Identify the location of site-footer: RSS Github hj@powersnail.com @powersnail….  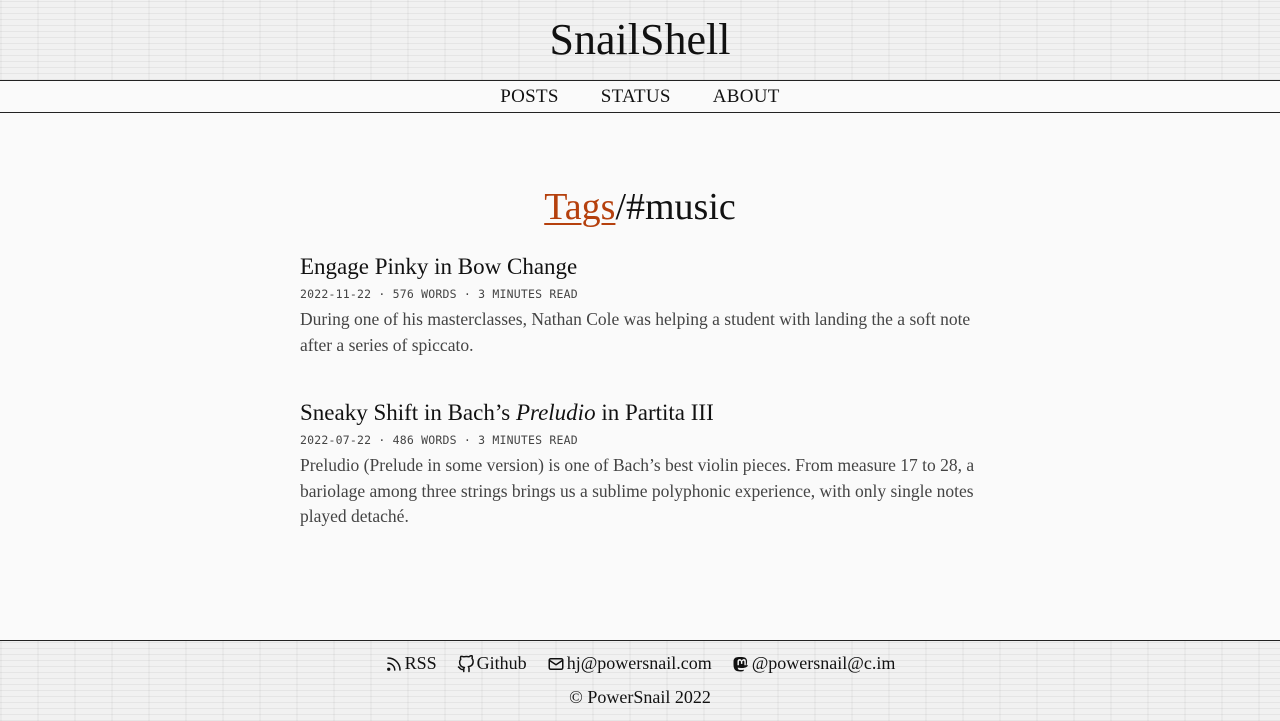
(640, 680).